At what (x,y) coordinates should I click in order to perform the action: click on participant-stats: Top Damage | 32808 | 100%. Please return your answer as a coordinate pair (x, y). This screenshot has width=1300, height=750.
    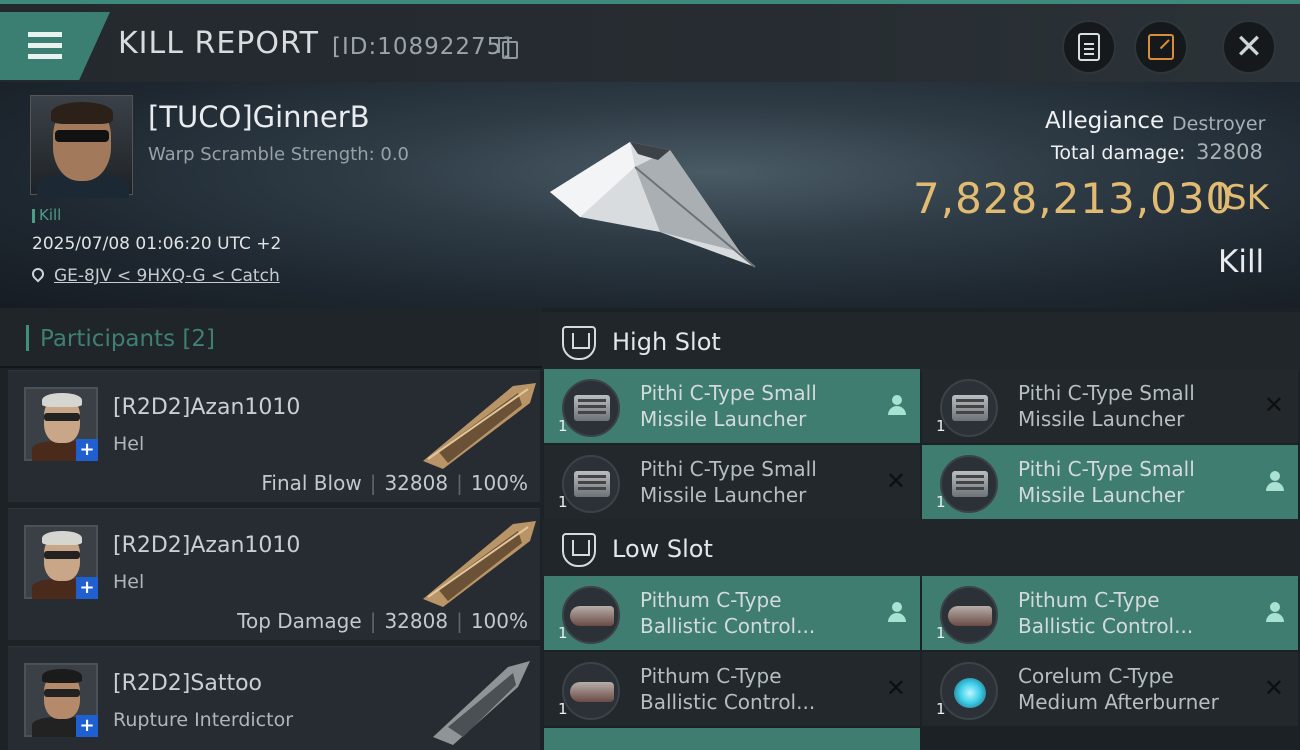
    Looking at the image, I should click on (382, 621).